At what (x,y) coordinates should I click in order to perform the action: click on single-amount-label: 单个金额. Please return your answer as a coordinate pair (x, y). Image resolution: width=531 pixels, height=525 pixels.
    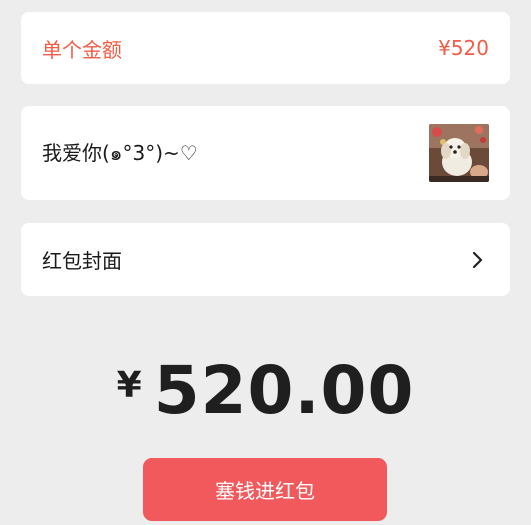
    Looking at the image, I should click on (82, 49).